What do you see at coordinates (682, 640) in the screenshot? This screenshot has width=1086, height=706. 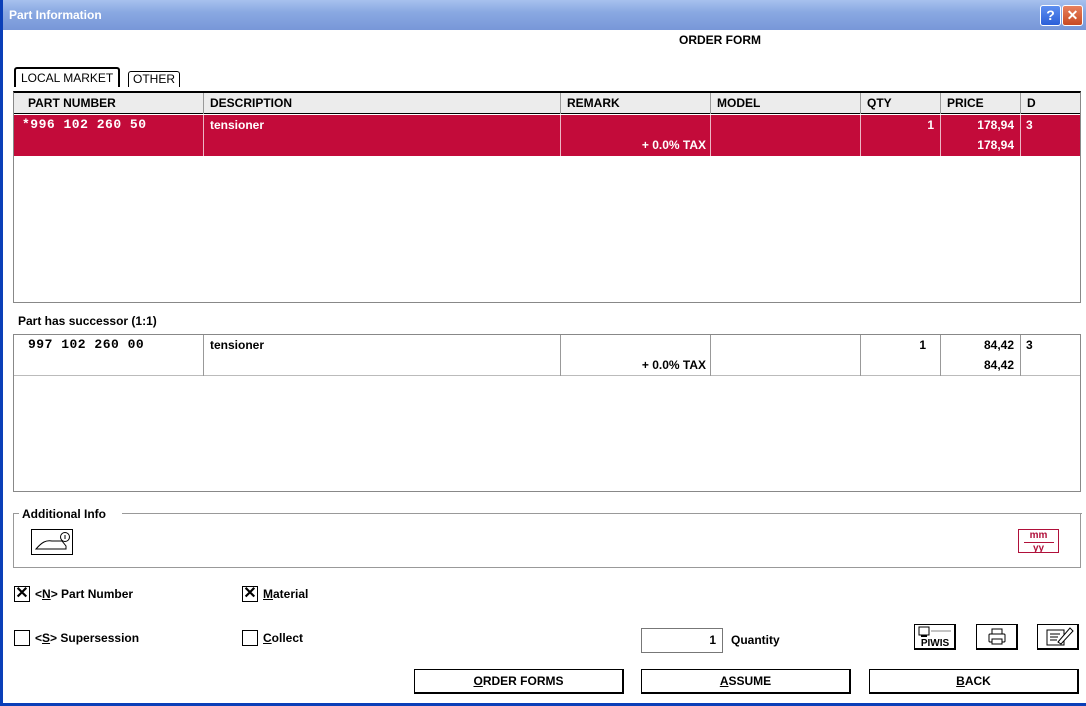 I see `quantity-input: 1` at bounding box center [682, 640].